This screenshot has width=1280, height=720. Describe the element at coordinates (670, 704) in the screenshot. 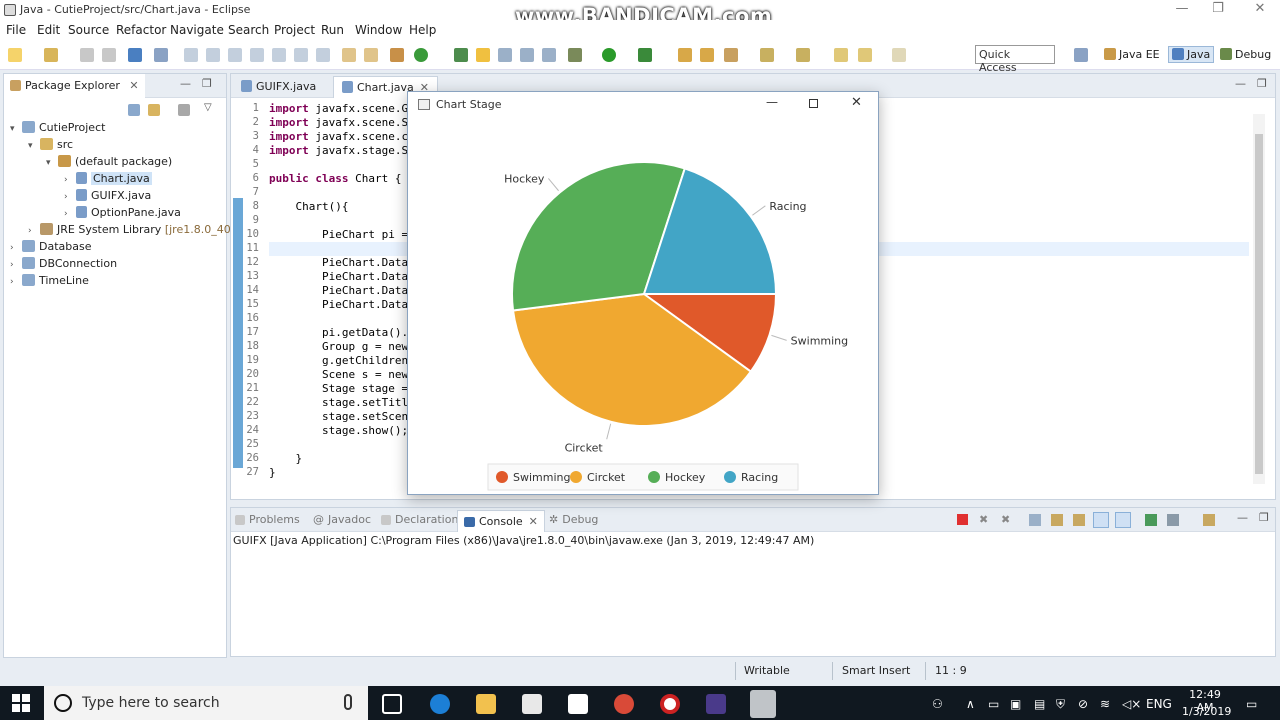

I see `bandicam-icon` at that location.